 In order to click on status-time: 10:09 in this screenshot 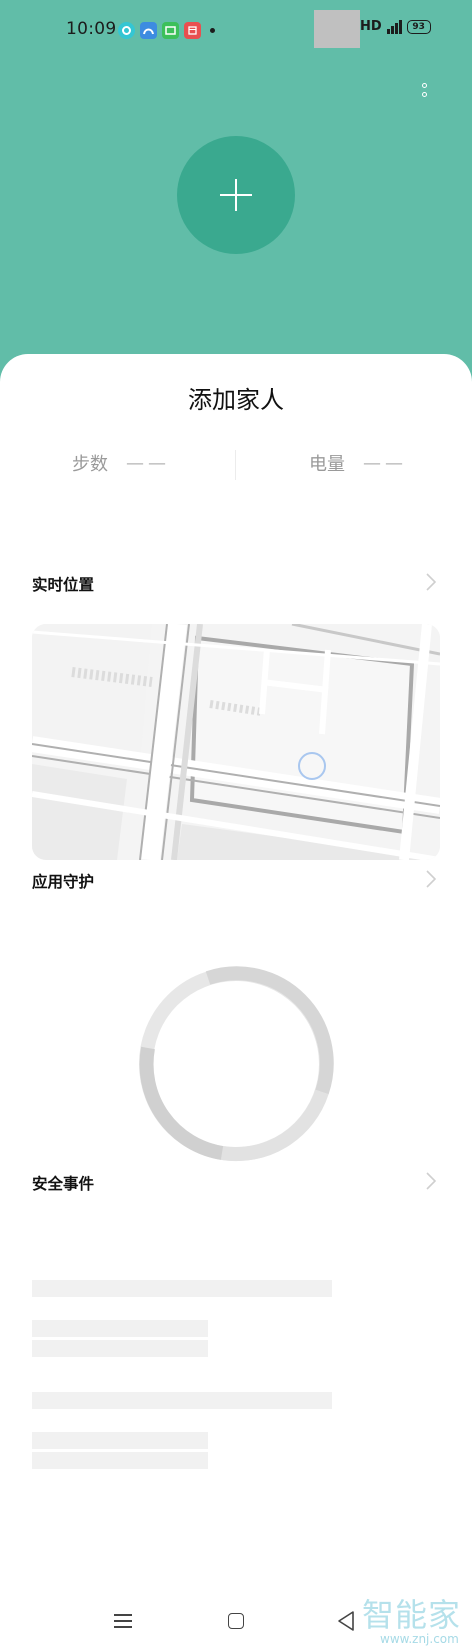, I will do `click(91, 29)`.